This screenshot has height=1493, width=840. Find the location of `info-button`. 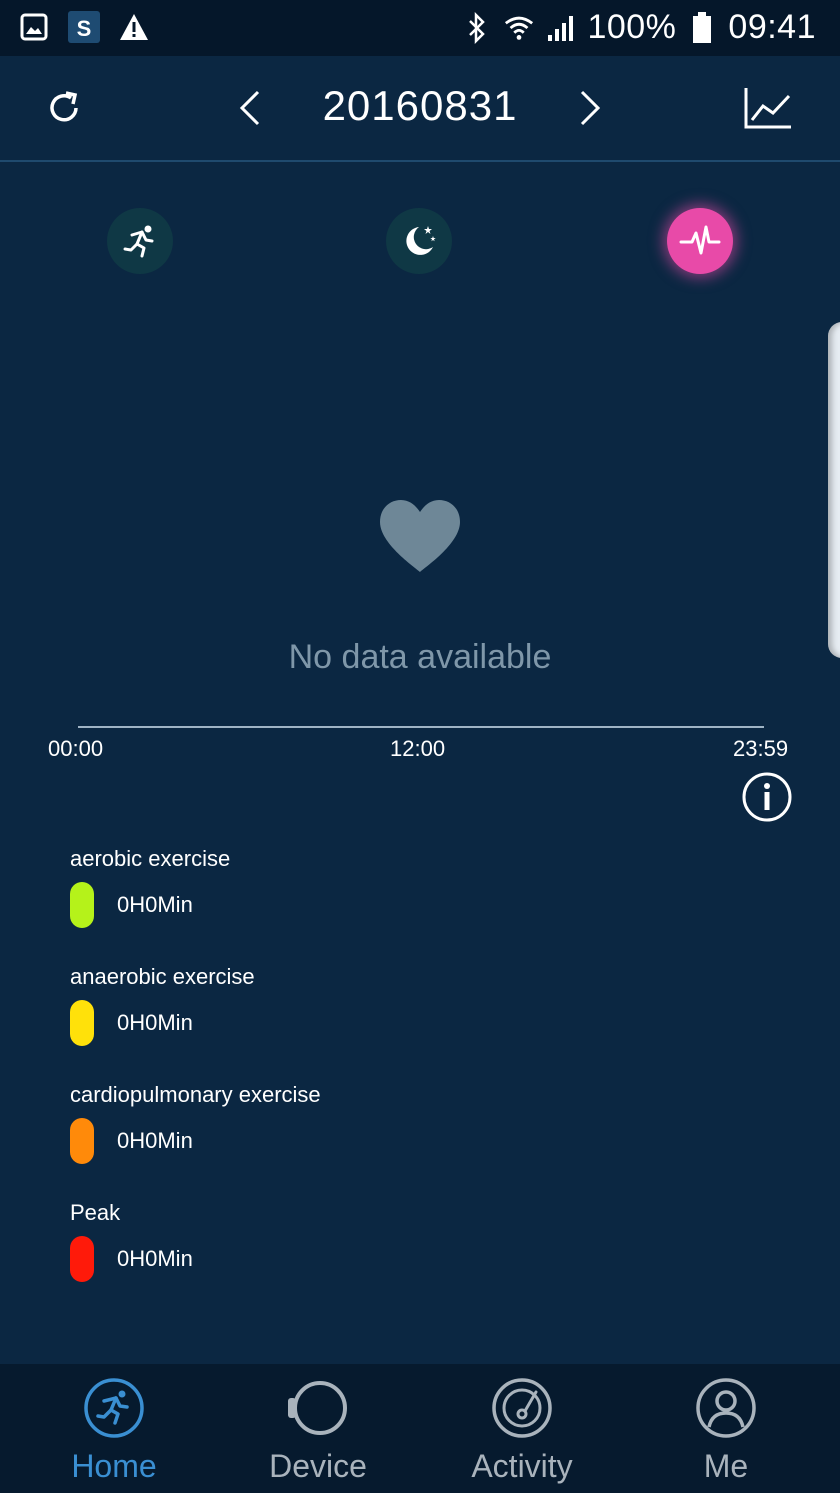

info-button is located at coordinates (767, 797).